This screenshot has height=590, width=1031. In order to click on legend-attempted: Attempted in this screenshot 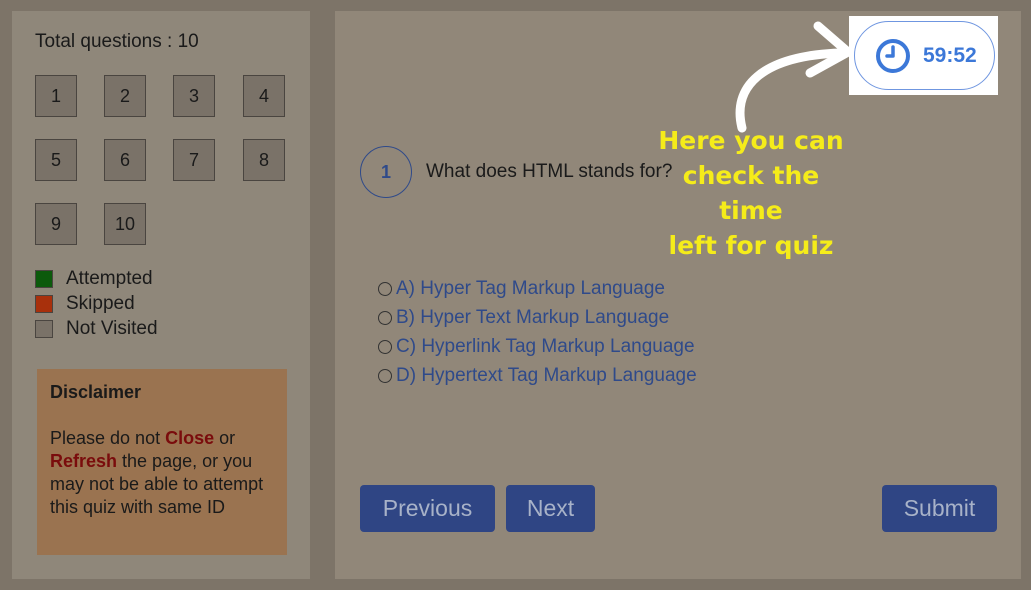, I will do `click(94, 278)`.